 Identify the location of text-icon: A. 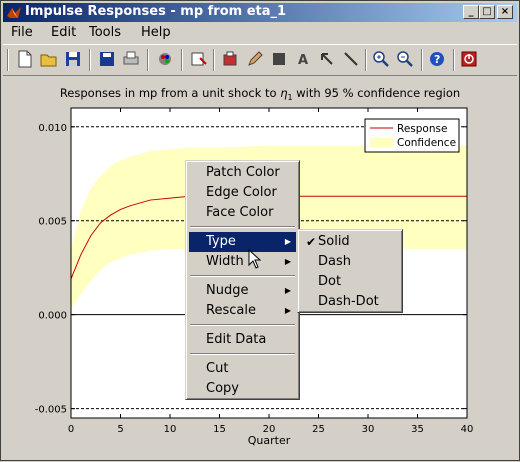
(303, 59).